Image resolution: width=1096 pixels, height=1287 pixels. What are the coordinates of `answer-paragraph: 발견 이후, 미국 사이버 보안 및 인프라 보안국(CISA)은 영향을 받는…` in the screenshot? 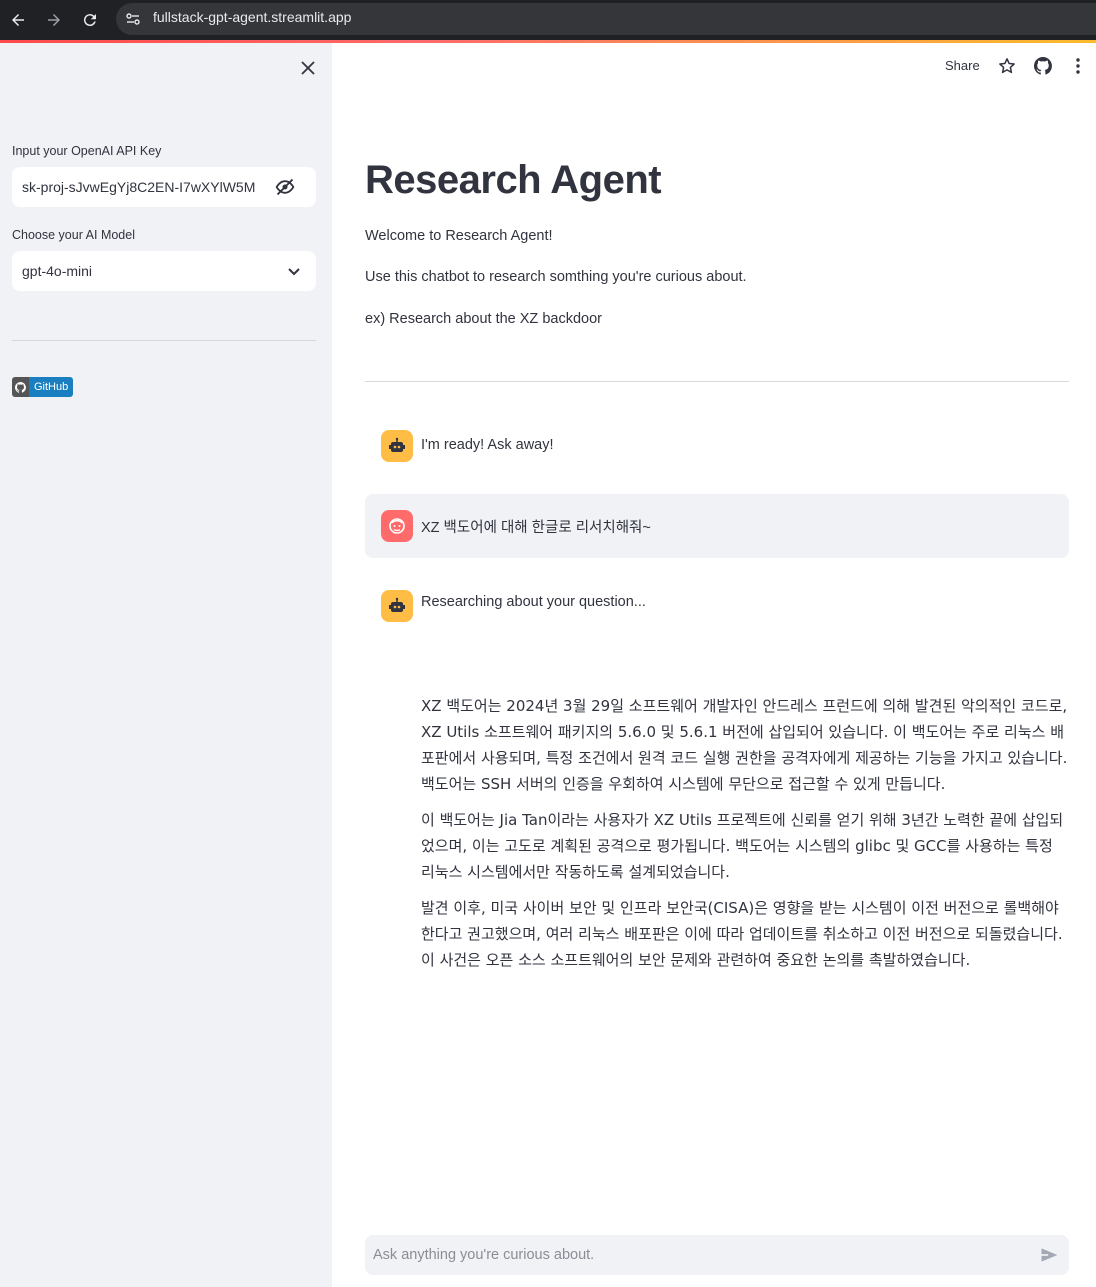 It's located at (742, 934).